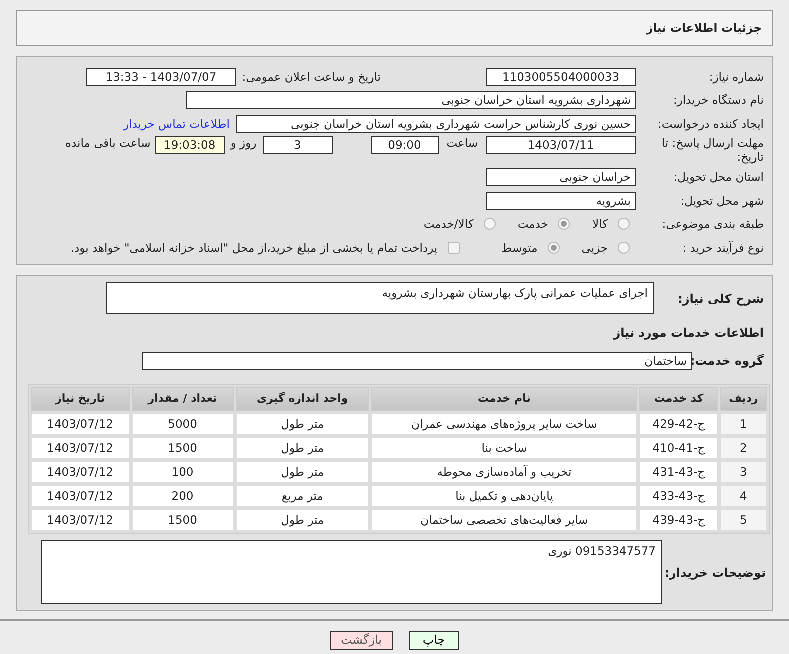  Describe the element at coordinates (417, 361) in the screenshot. I see `service-group-field: ساختمان` at that location.